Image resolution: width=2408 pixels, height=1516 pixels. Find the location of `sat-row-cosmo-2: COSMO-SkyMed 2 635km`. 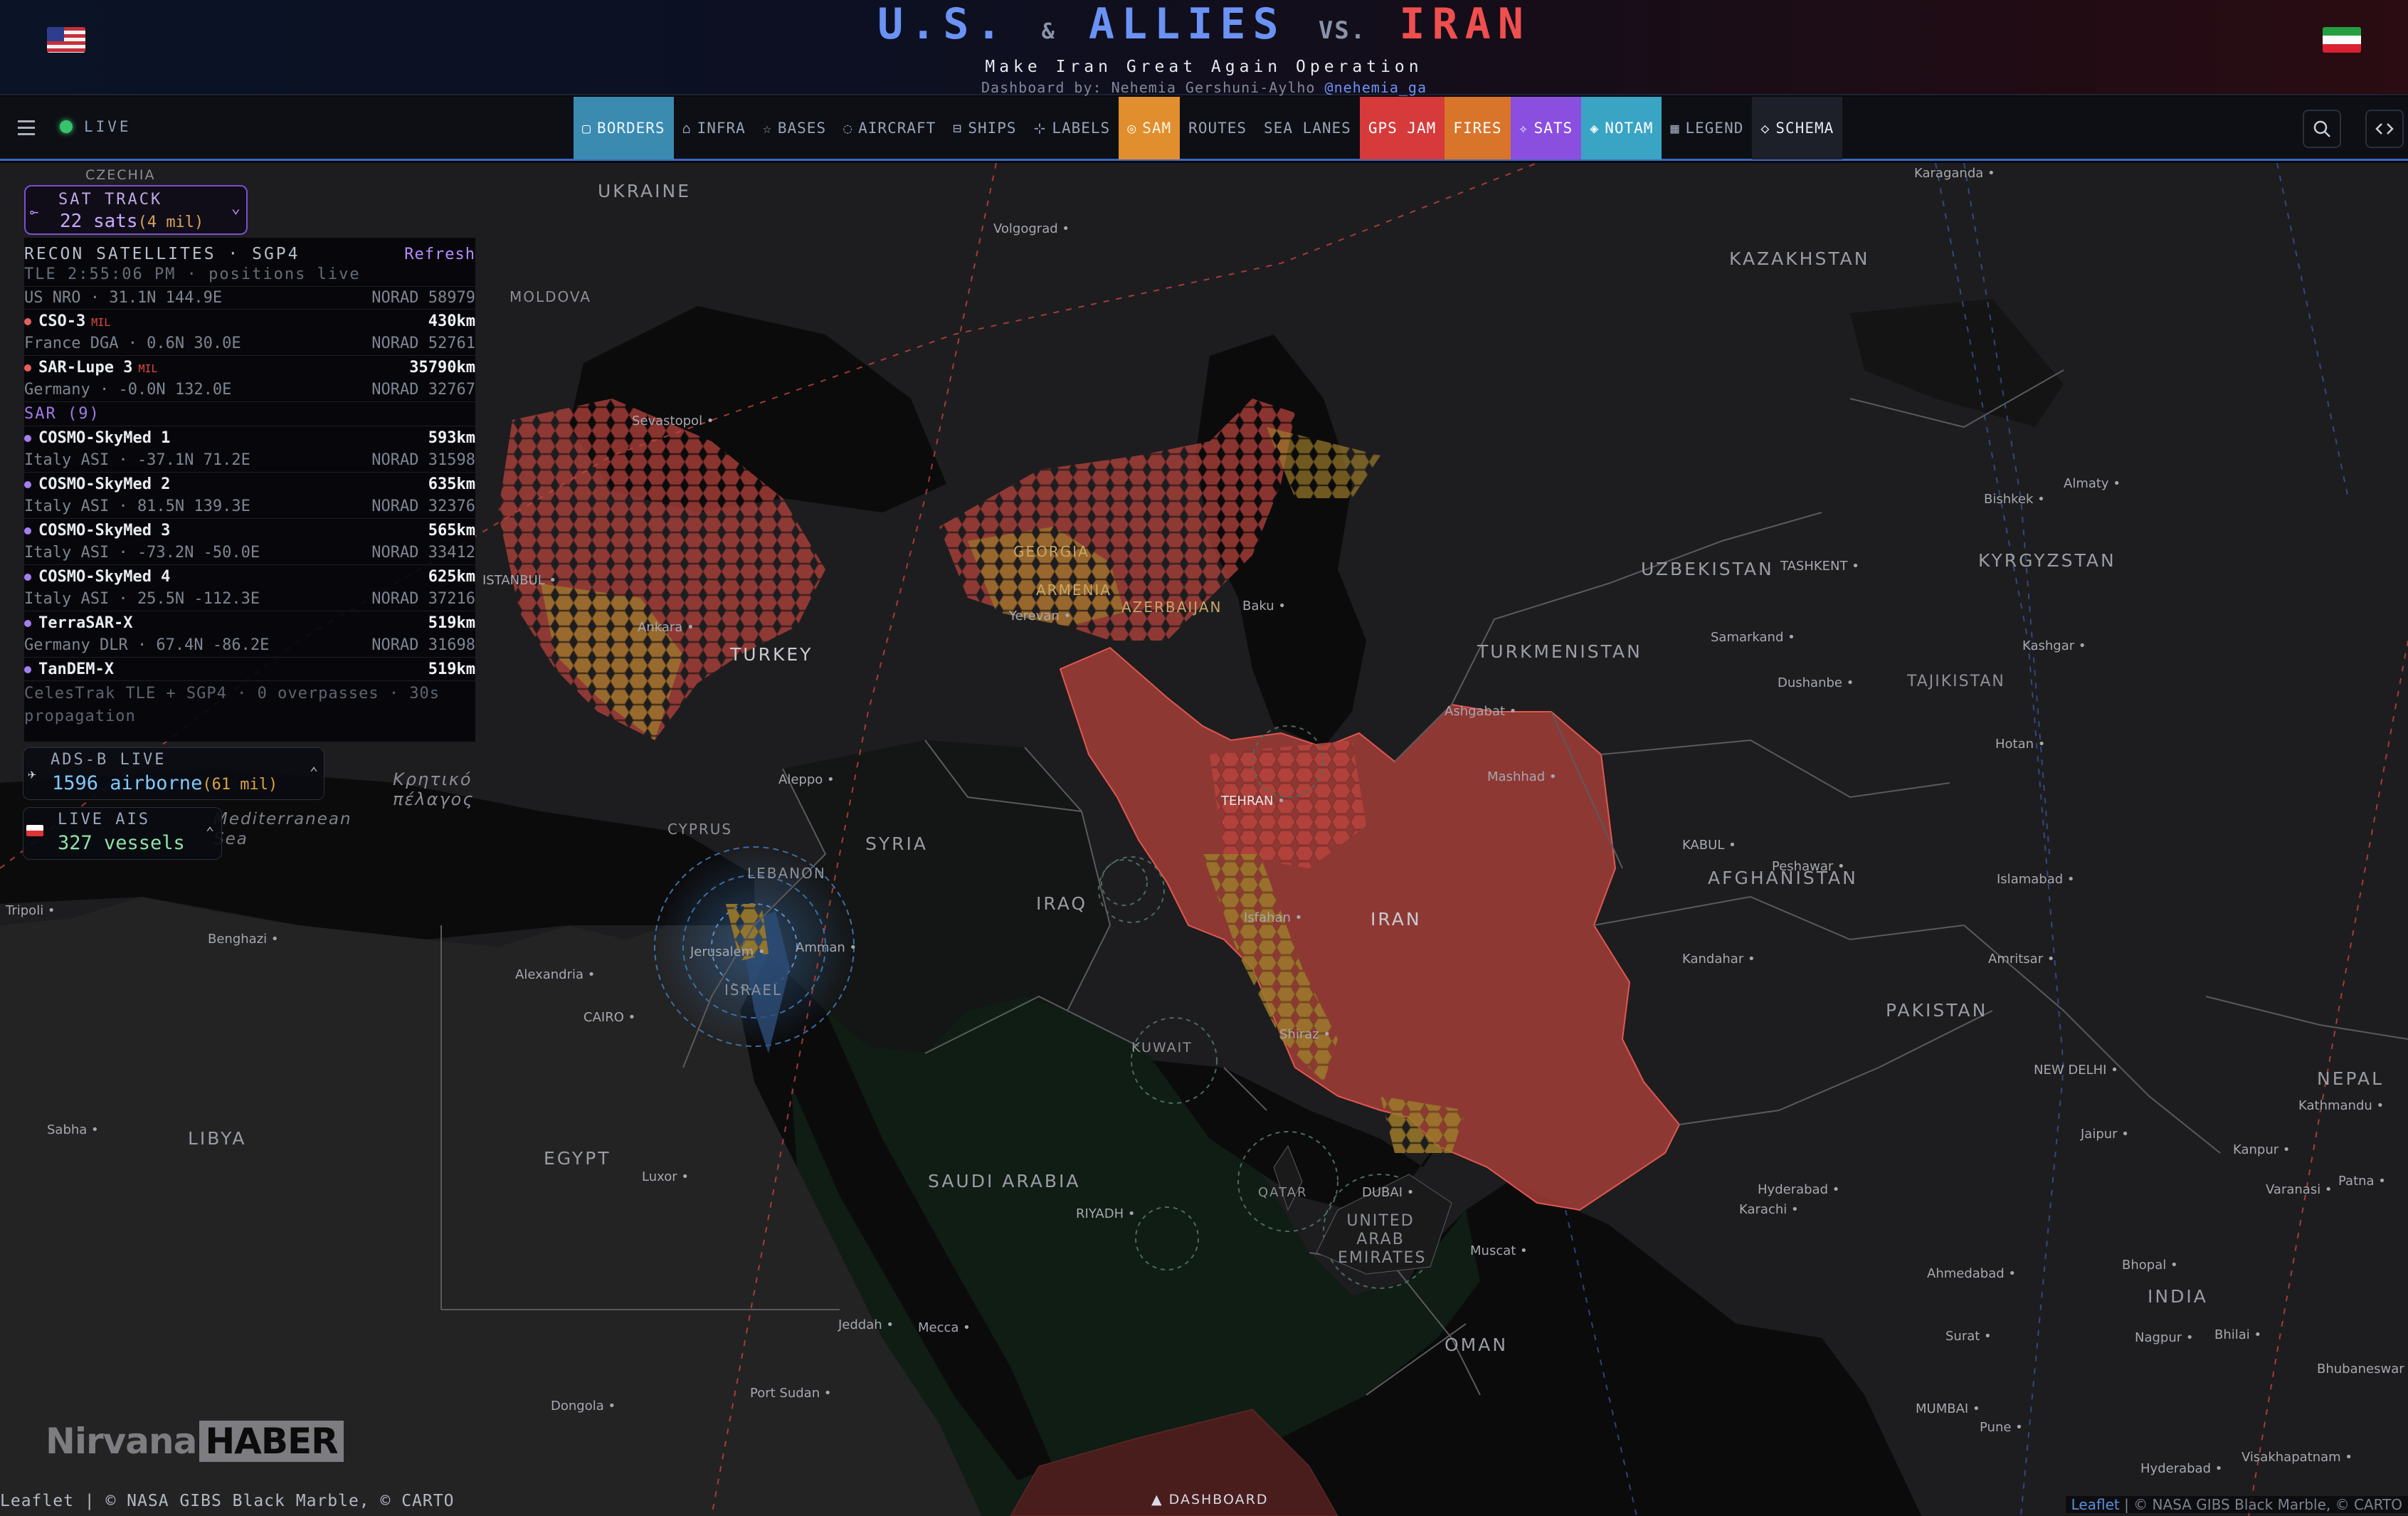

sat-row-cosmo-2: COSMO-SkyMed 2 635km is located at coordinates (249, 484).